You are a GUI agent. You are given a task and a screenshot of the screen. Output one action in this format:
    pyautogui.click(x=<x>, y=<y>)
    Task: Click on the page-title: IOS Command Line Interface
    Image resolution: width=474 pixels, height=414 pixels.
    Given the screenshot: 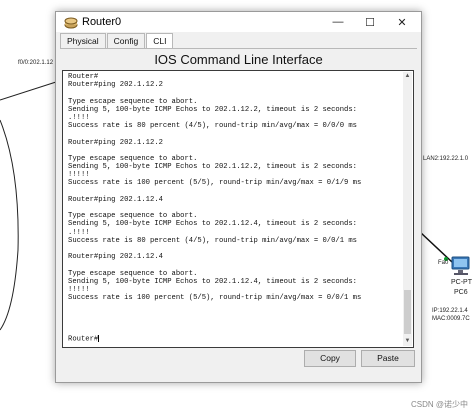 What is the action you would take?
    pyautogui.click(x=238, y=59)
    